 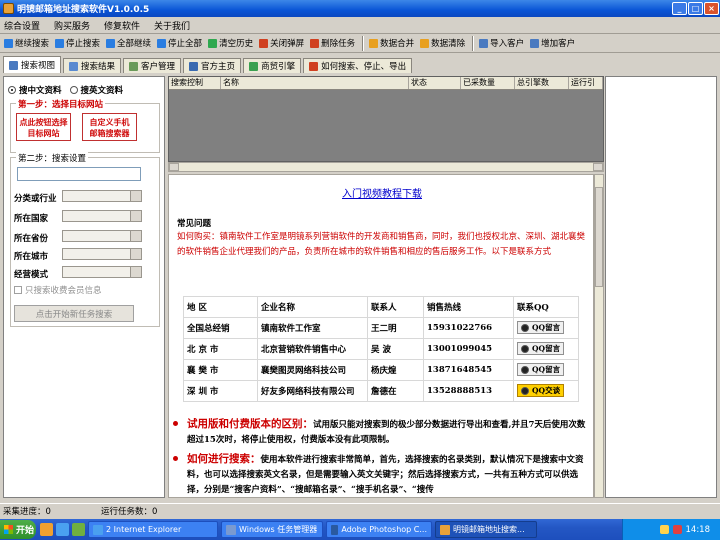 I want to click on mode-select, so click(x=102, y=272).